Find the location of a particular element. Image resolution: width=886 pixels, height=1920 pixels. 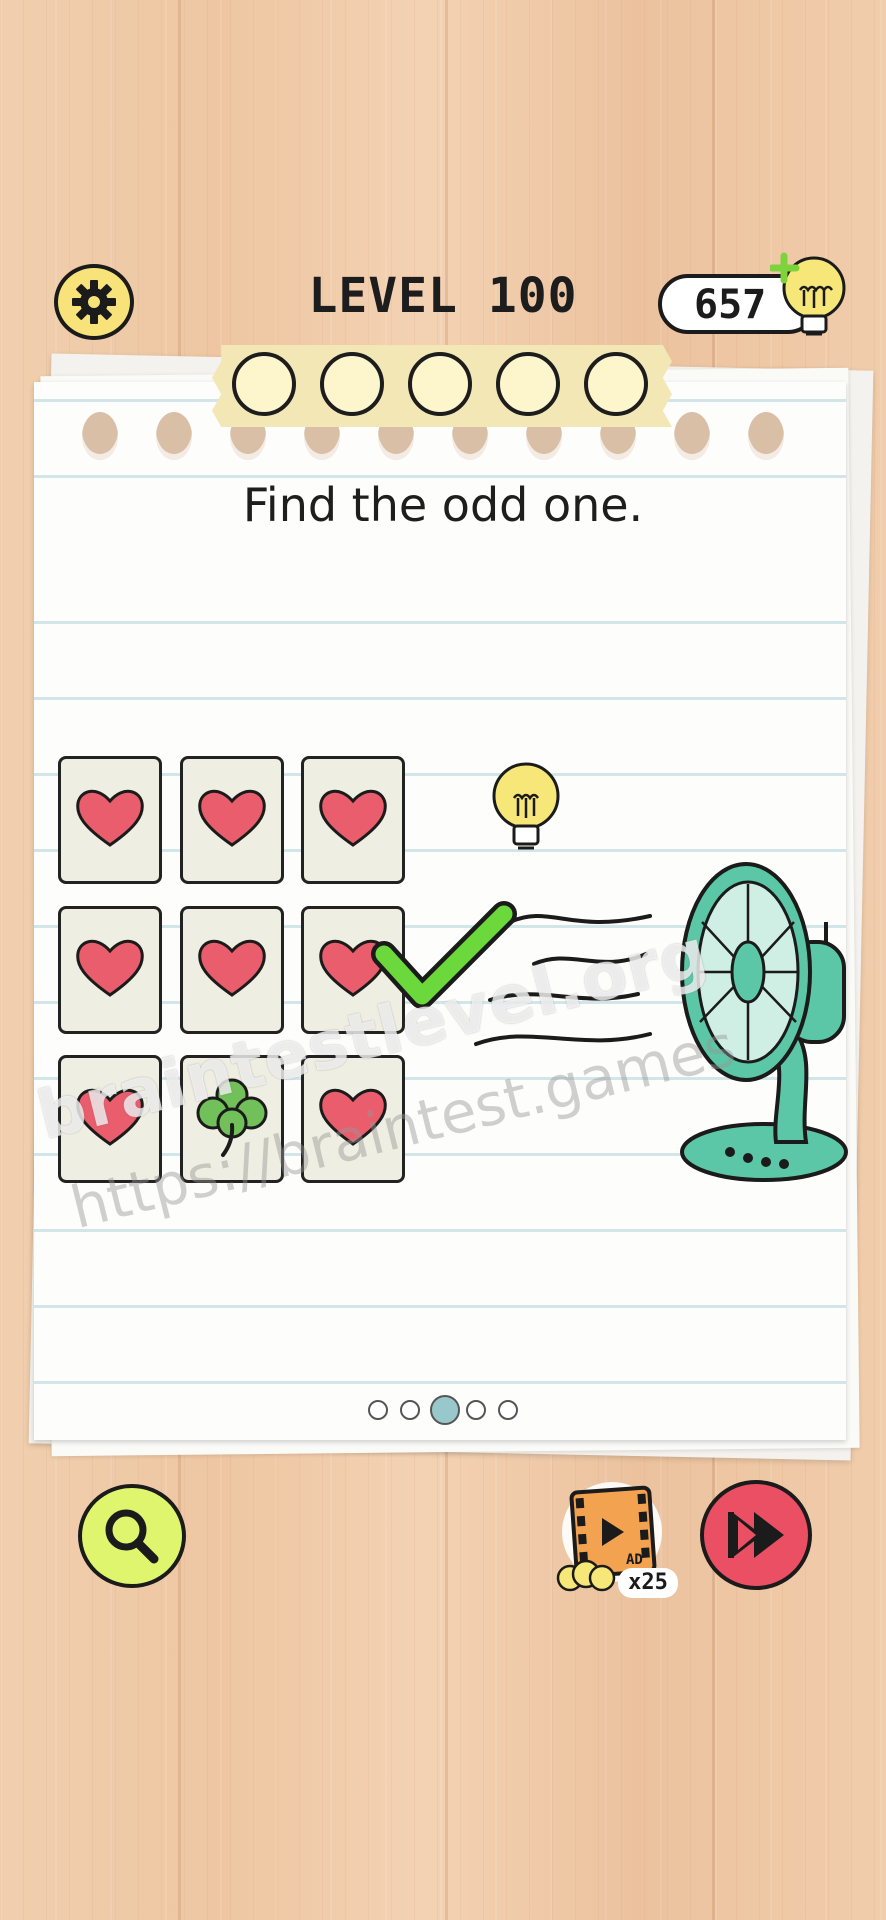

hint-search-button is located at coordinates (132, 1536).